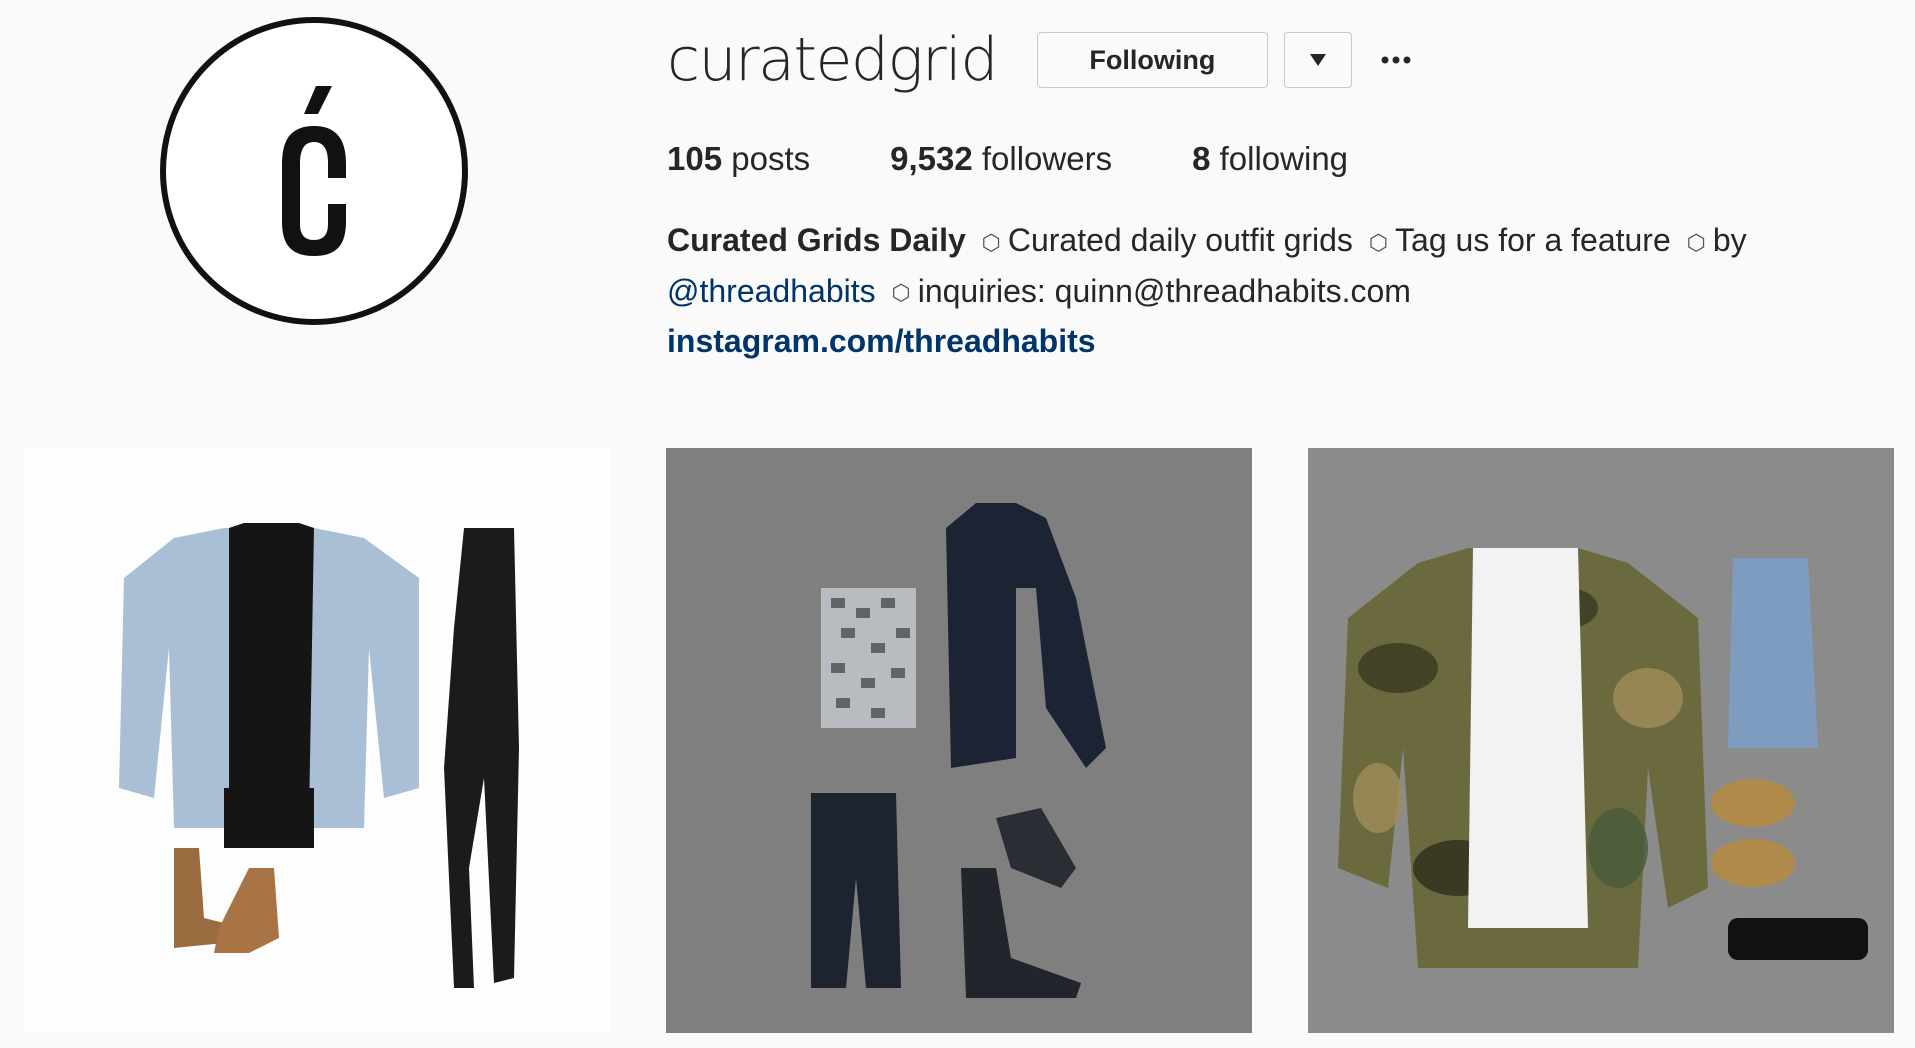  Describe the element at coordinates (1152, 60) in the screenshot. I see `following-button: Following` at that location.